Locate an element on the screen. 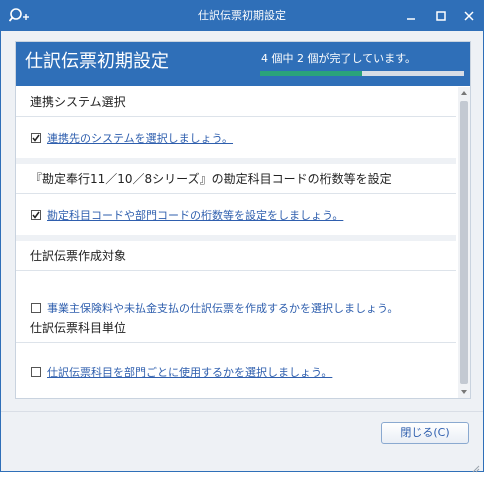 The width and height of the screenshot is (484, 477). section-heading: 連携システム選択 is located at coordinates (236, 102).